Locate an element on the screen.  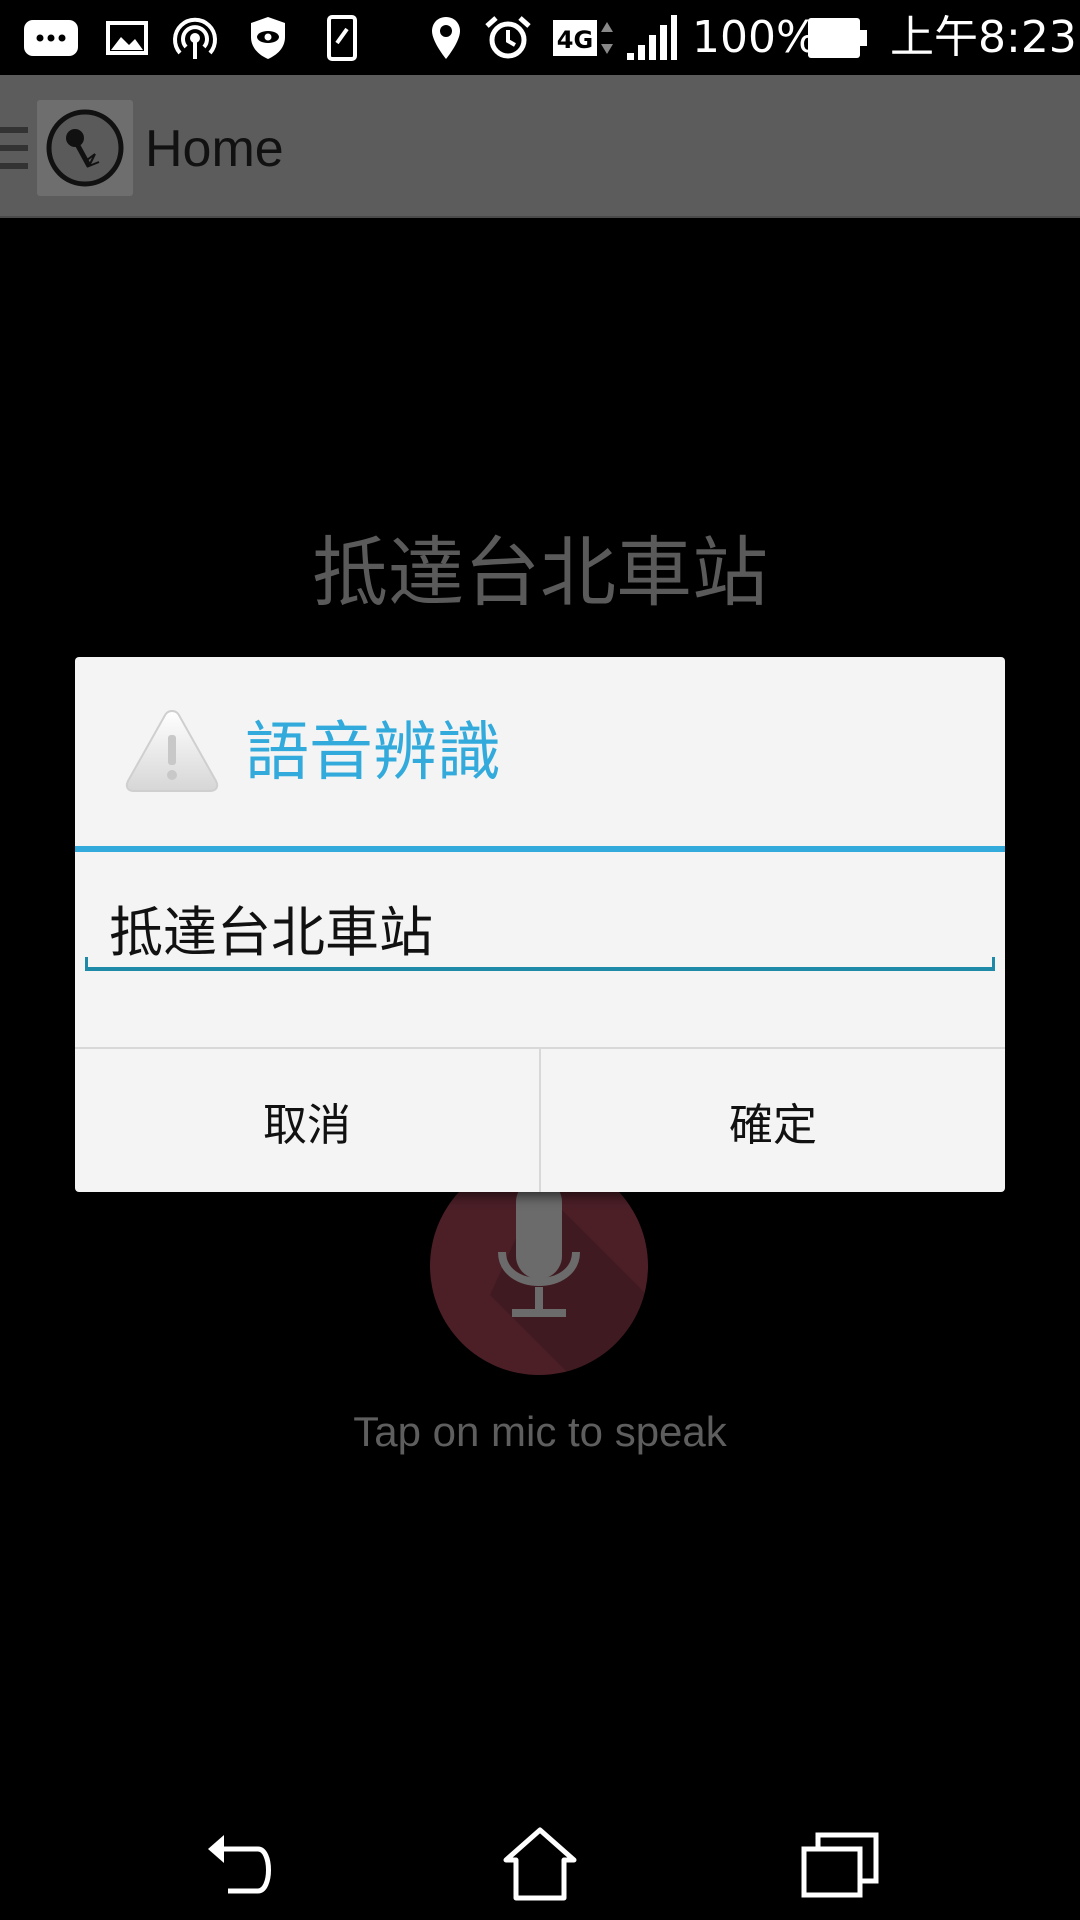
network-4g-icon: 4G is located at coordinates (585, 38).